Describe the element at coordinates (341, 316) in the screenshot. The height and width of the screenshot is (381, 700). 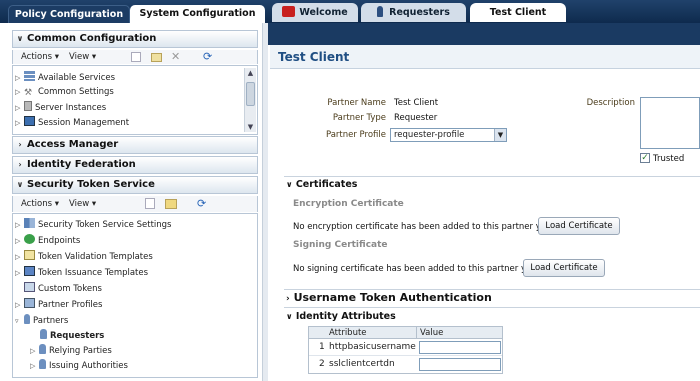
I see `identity-attributes-header: ∨ Identity Attributes` at that location.